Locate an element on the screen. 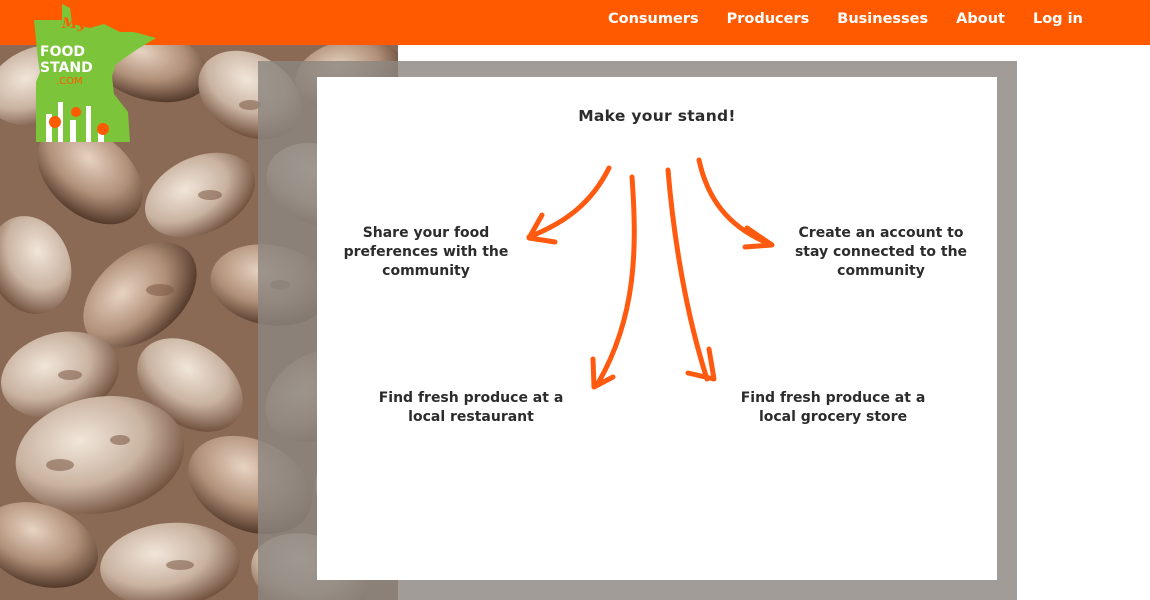 This screenshot has height=600, width=1150. account-option-line2: stay connected to the is located at coordinates (881, 252).